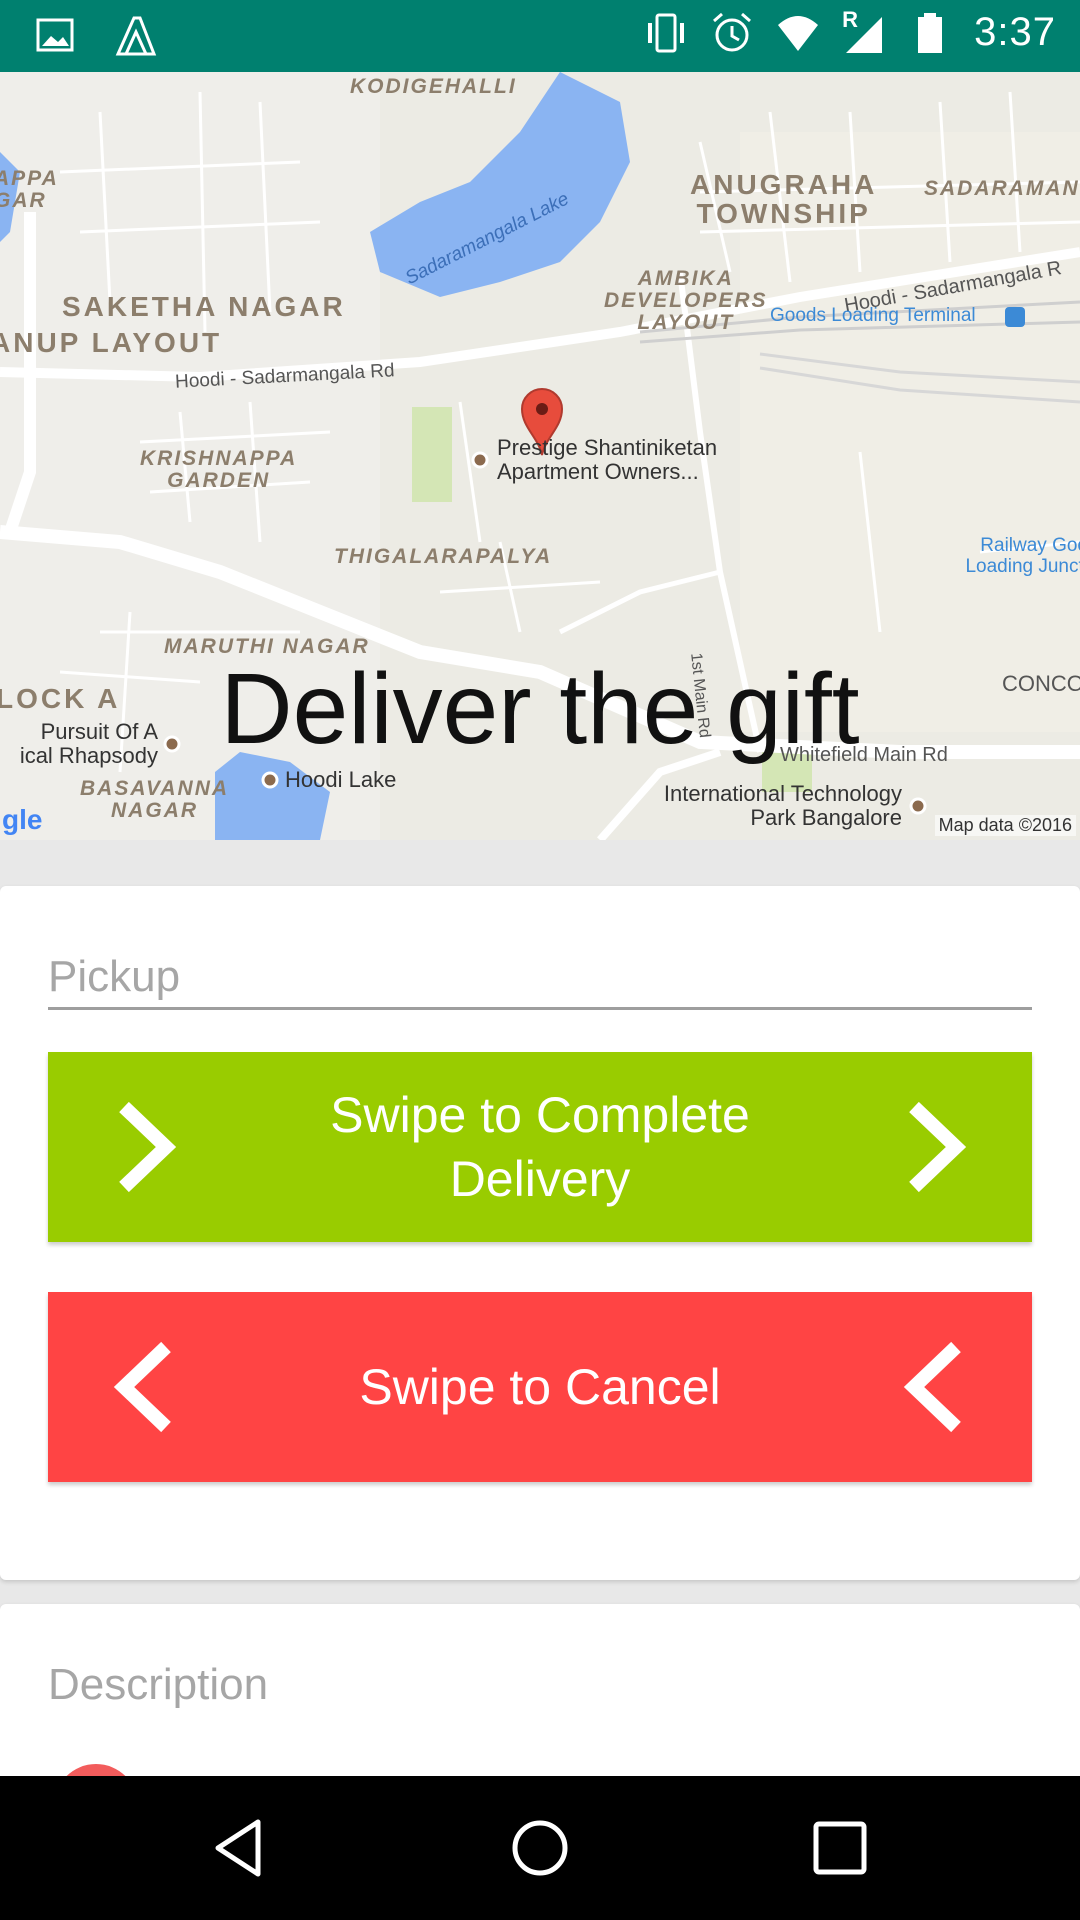  I want to click on description-label: Description, so click(158, 1684).